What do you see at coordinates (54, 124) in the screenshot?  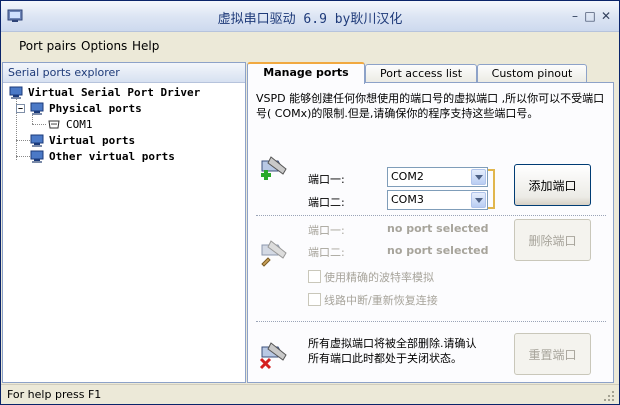 I see `serial-port-icon` at bounding box center [54, 124].